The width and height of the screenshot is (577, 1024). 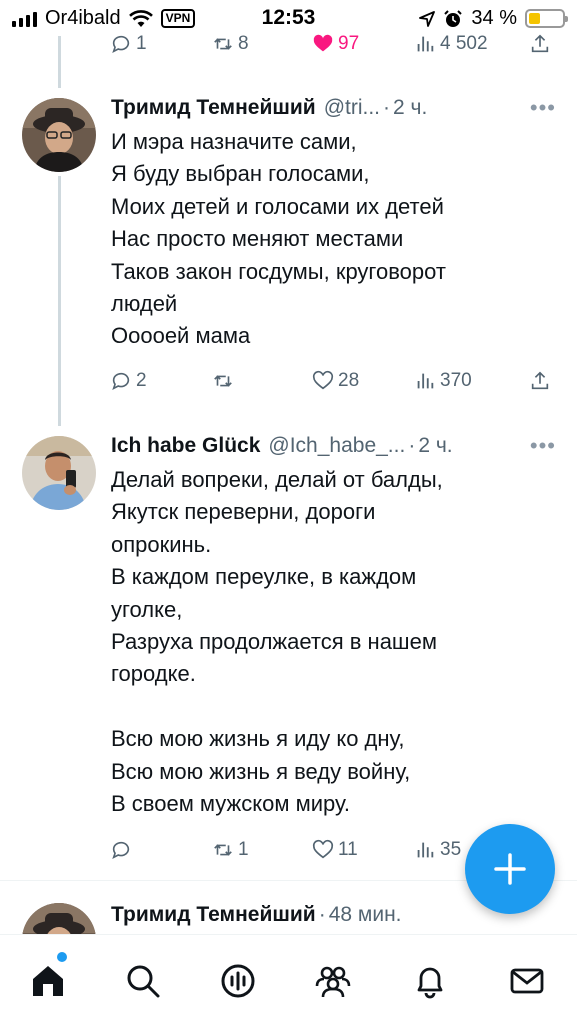 I want to click on tweet-header: Тримид Темнейший @tri... · 2 ч. •••, so click(x=333, y=108).